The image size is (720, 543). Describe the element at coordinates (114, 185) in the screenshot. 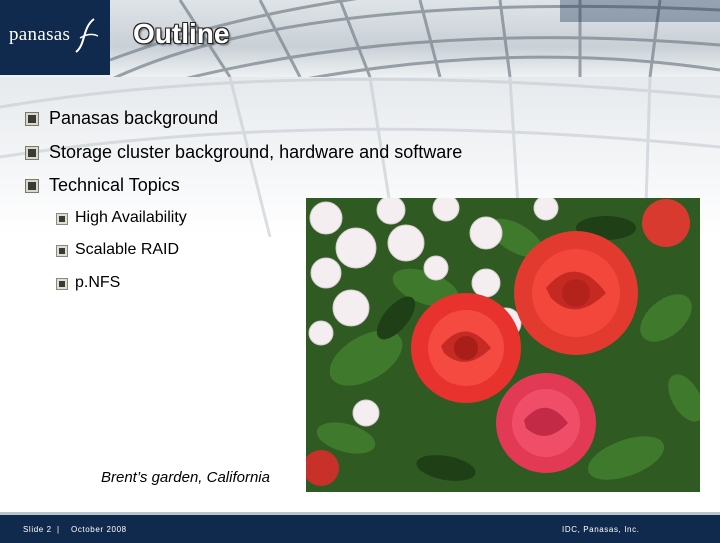

I see `bullet-item: Technical Topics` at that location.